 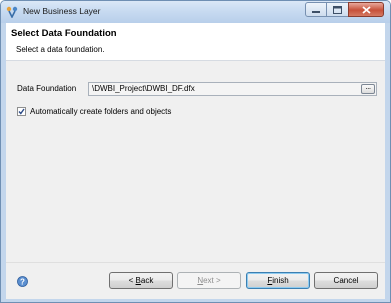 I want to click on minimize-icon, so click(x=316, y=11).